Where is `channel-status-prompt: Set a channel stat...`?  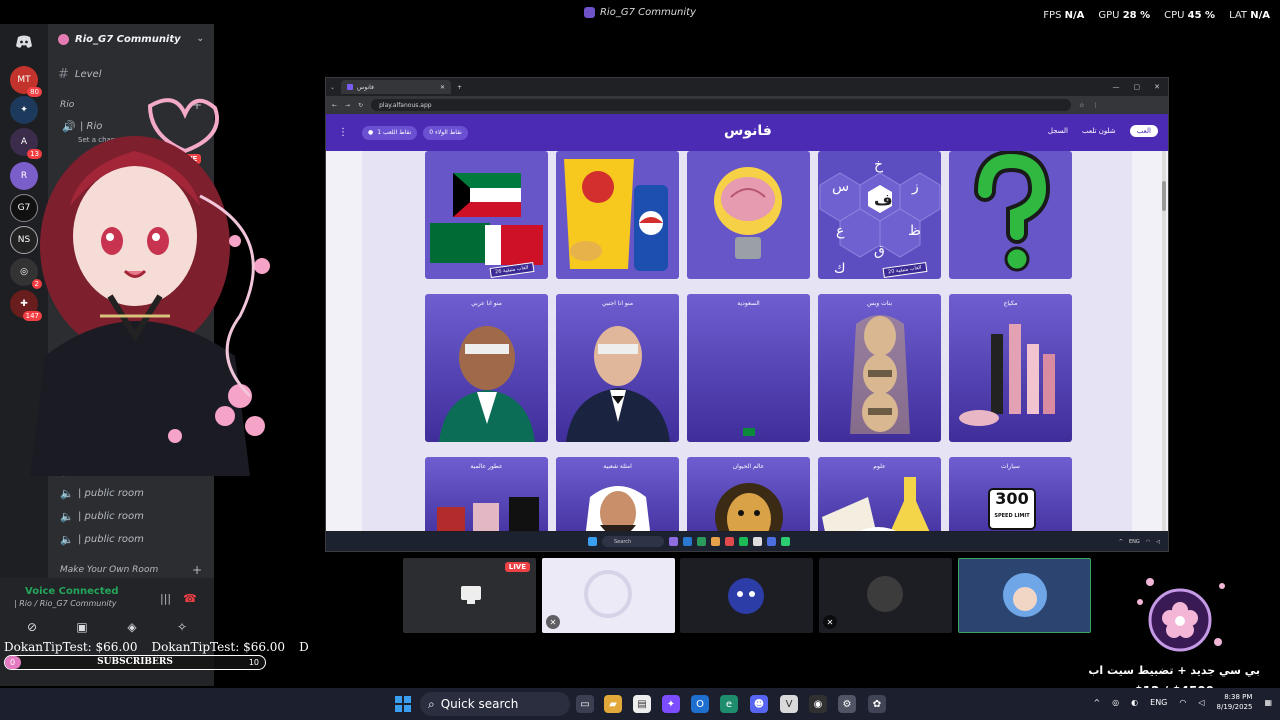 channel-status-prompt: Set a channel stat... is located at coordinates (113, 140).